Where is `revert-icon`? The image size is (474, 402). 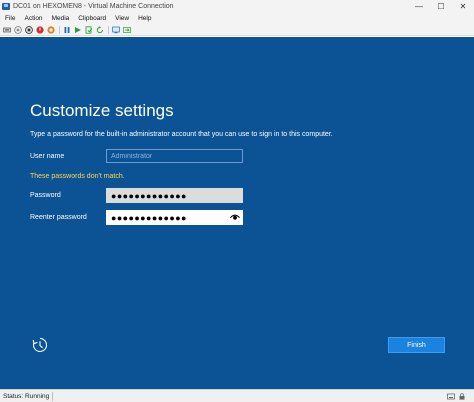 revert-icon is located at coordinates (100, 29).